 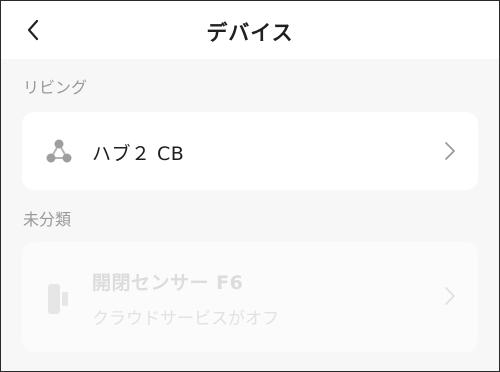 What do you see at coordinates (58, 299) in the screenshot?
I see `contact-sensor-icon` at bounding box center [58, 299].